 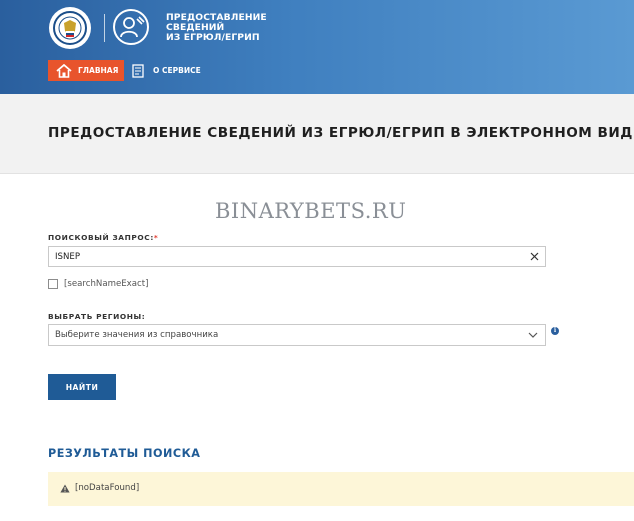 I want to click on region-select: Выберите значения из справочника, so click(x=297, y=335).